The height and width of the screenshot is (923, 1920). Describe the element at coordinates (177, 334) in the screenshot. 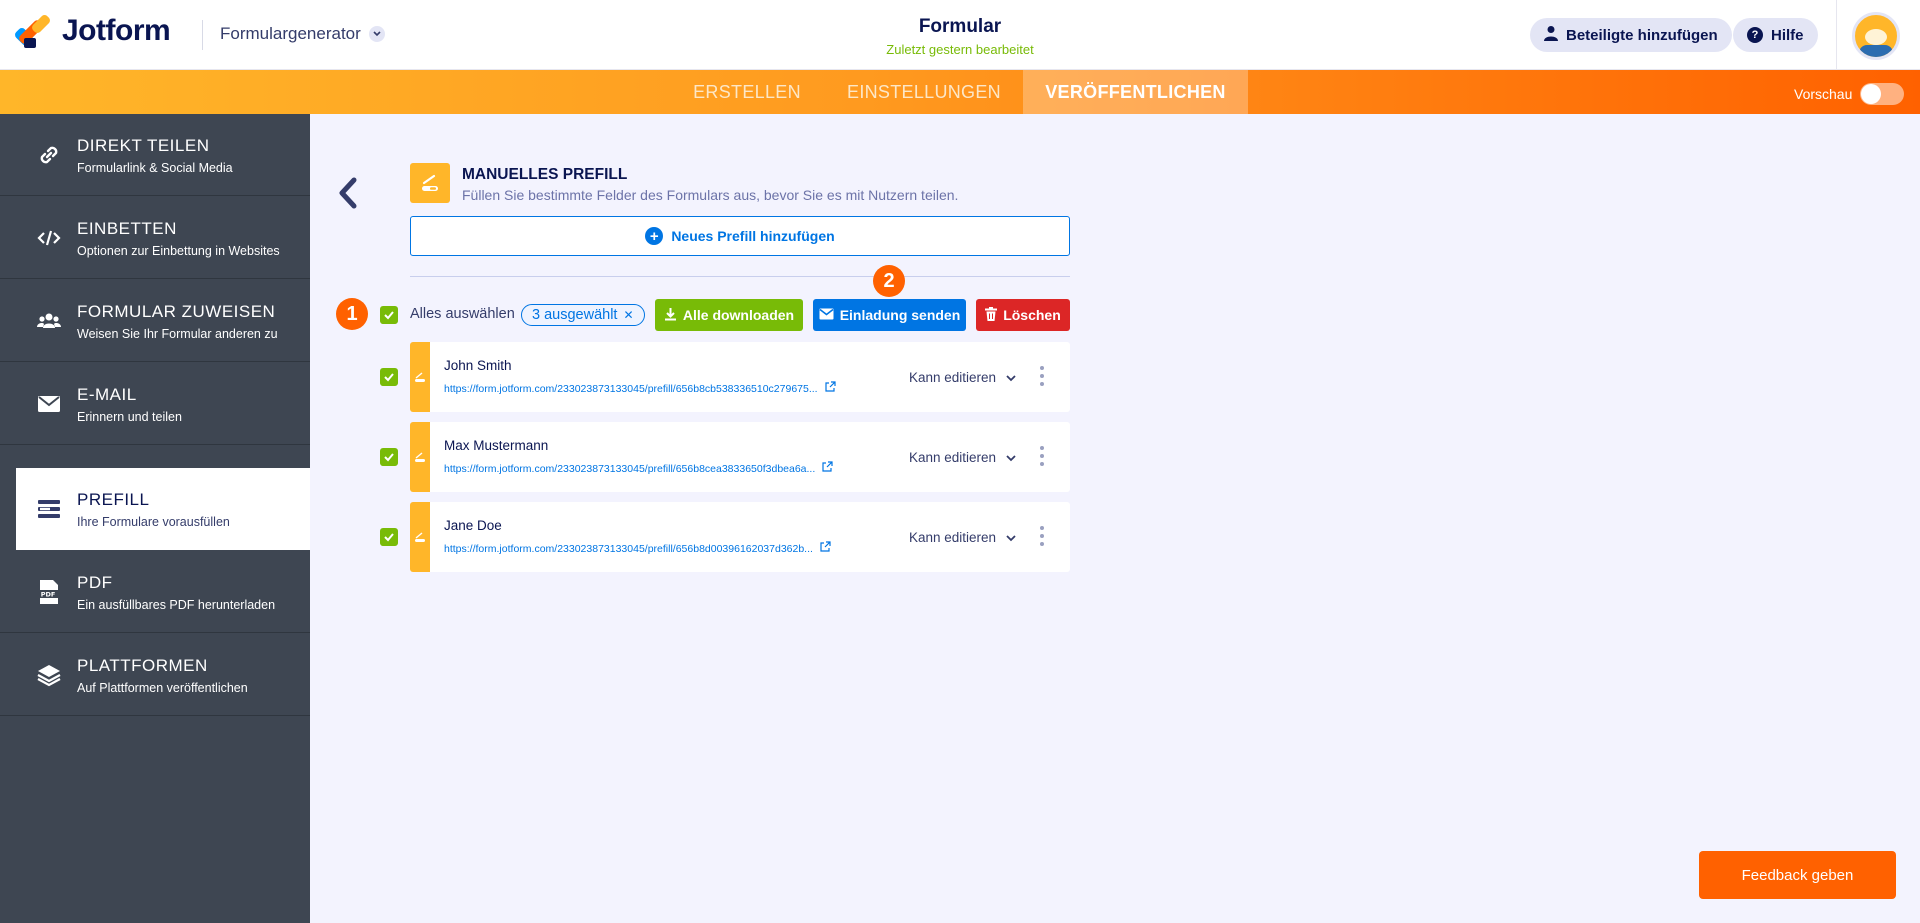

I see `sidebar-item-subtitle: Weisen Sie Ihr Formular anderen zu` at that location.